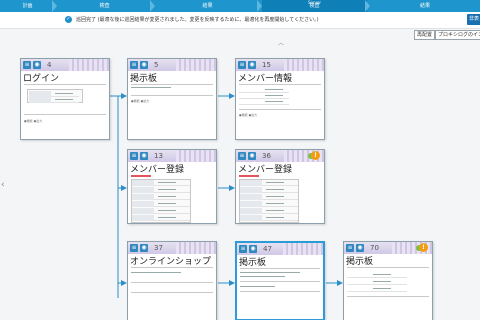  What do you see at coordinates (280, 186) in the screenshot?
I see `screen-card: ≡ ◉ 36 ! メンバー登録` at bounding box center [280, 186].